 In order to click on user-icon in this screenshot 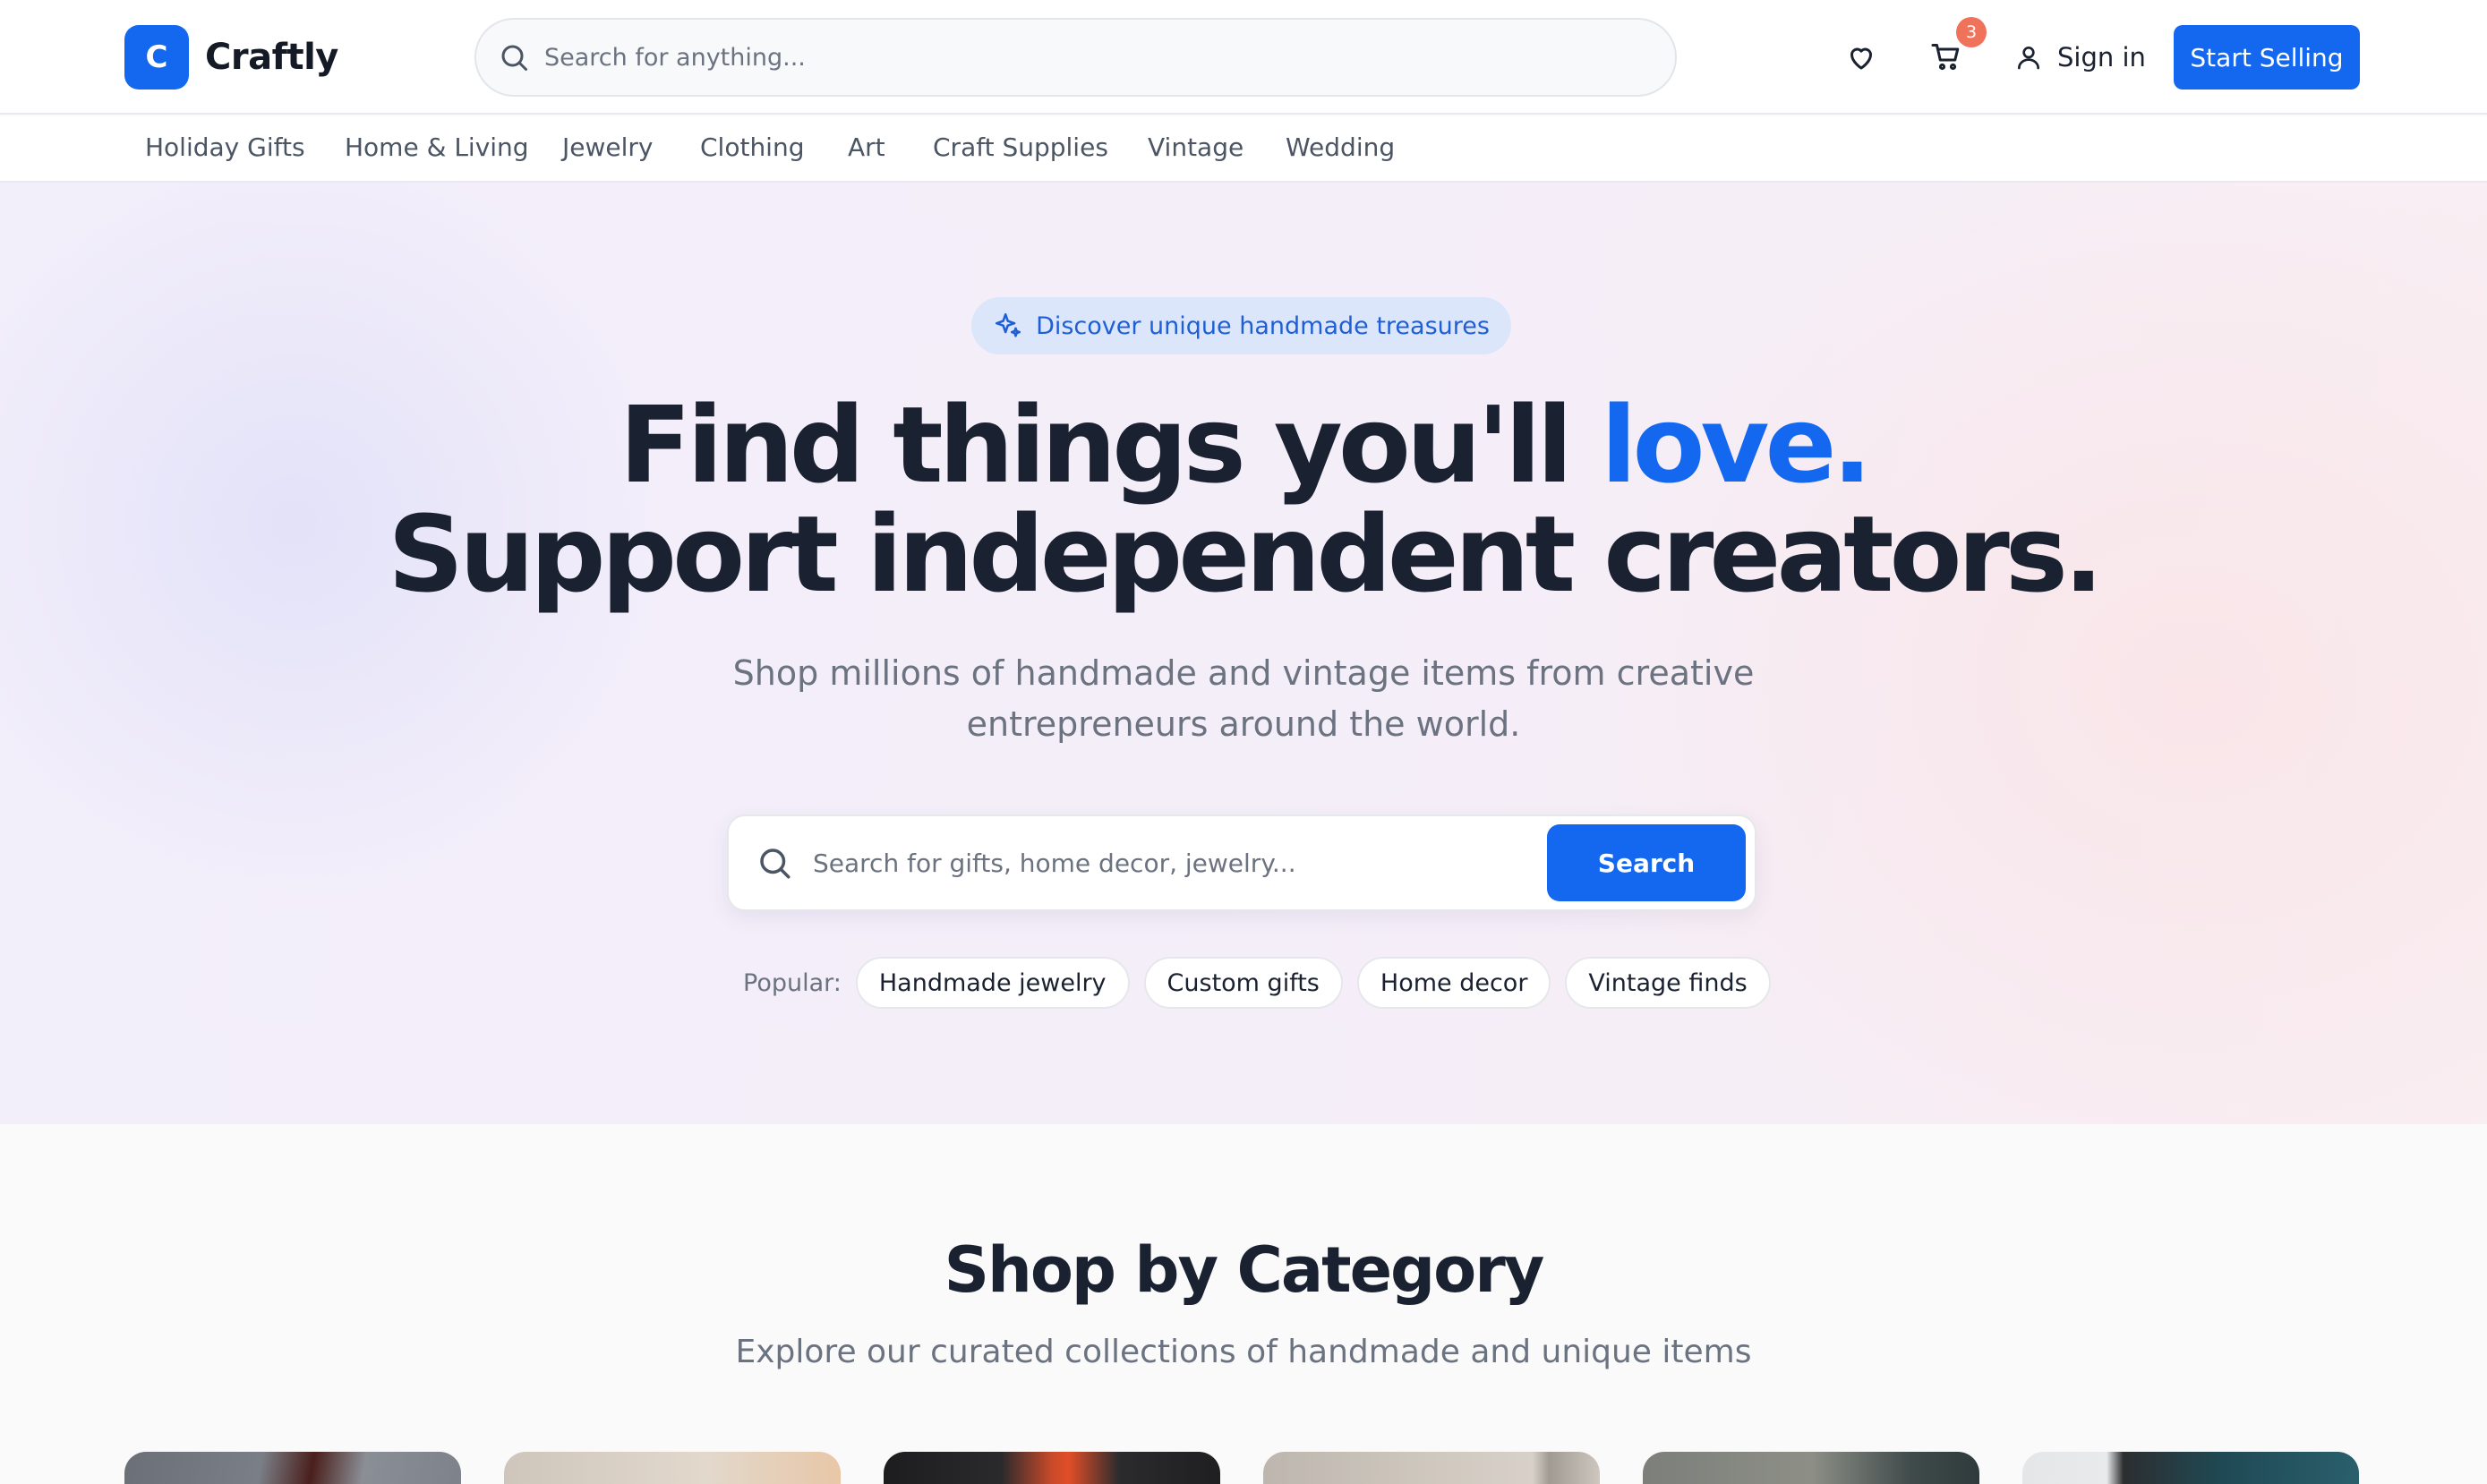, I will do `click(2028, 58)`.